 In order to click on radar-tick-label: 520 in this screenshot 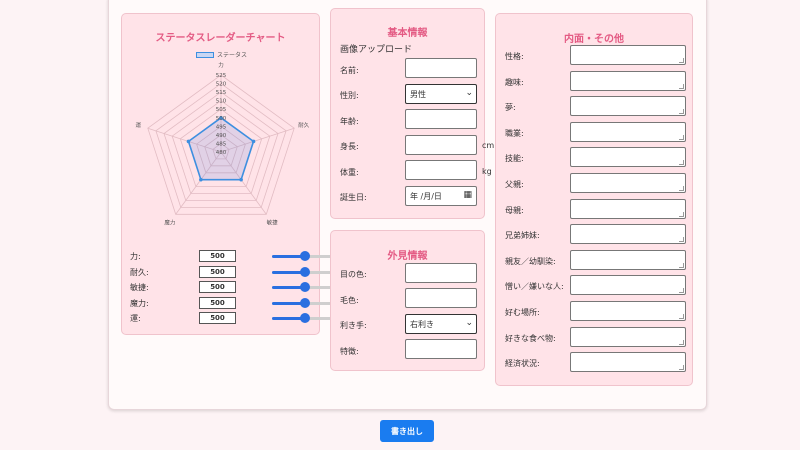, I will do `click(221, 85)`.